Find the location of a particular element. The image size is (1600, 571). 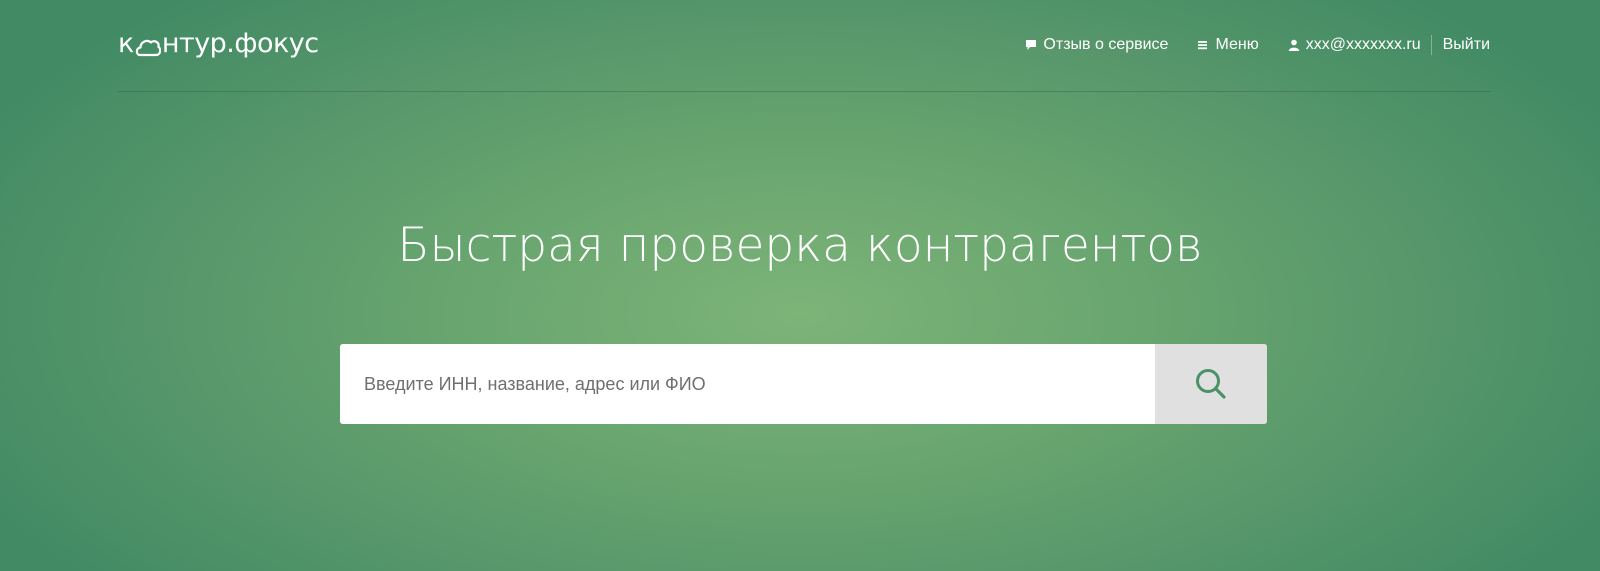

search-icon is located at coordinates (1211, 384).